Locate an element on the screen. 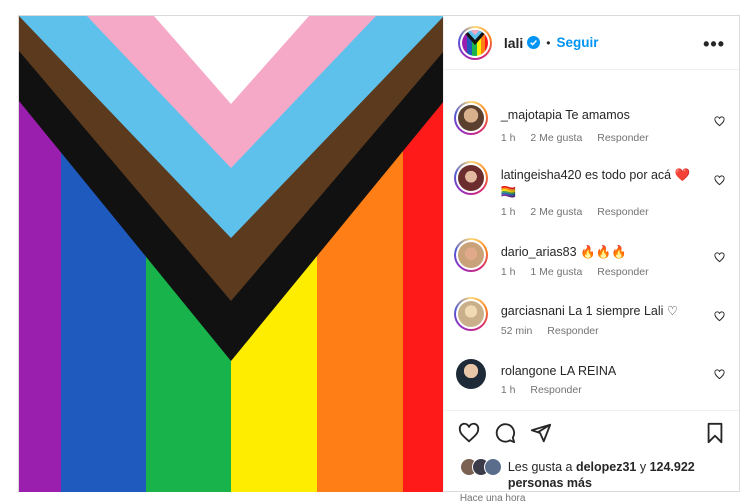 The image size is (750, 504). comment-meta: 52 min Responder is located at coordinates (556, 331).